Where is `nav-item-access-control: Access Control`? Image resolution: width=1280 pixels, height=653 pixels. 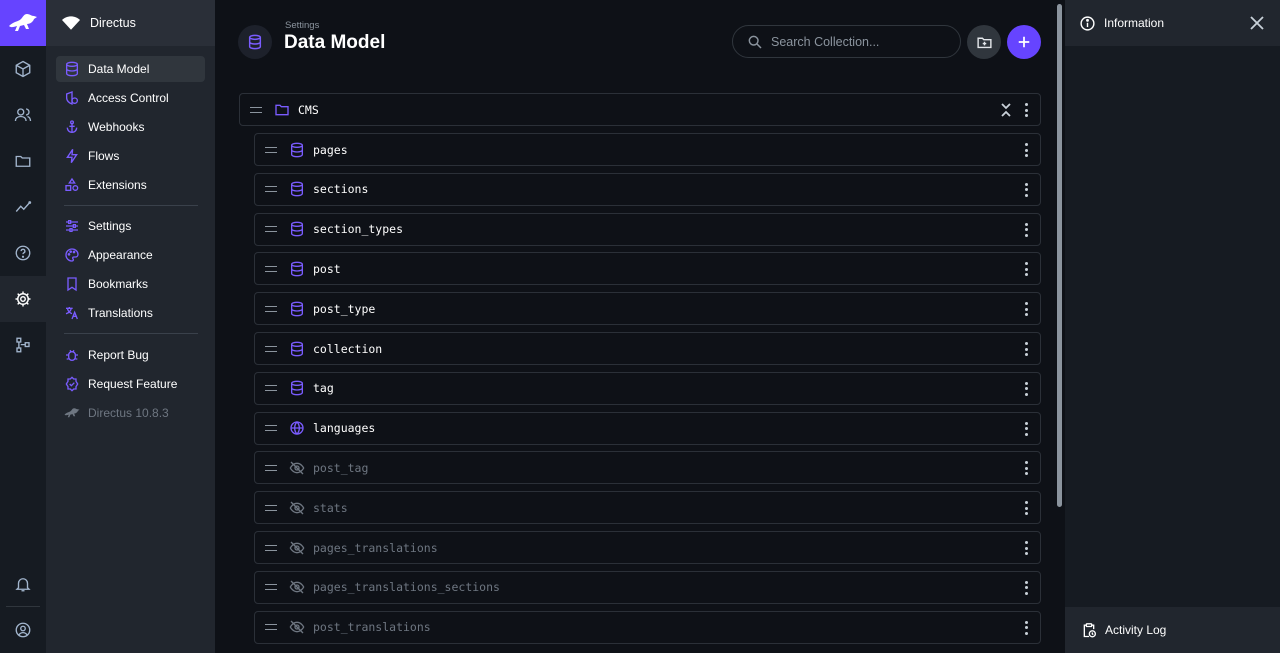
nav-item-access-control: Access Control is located at coordinates (130, 98).